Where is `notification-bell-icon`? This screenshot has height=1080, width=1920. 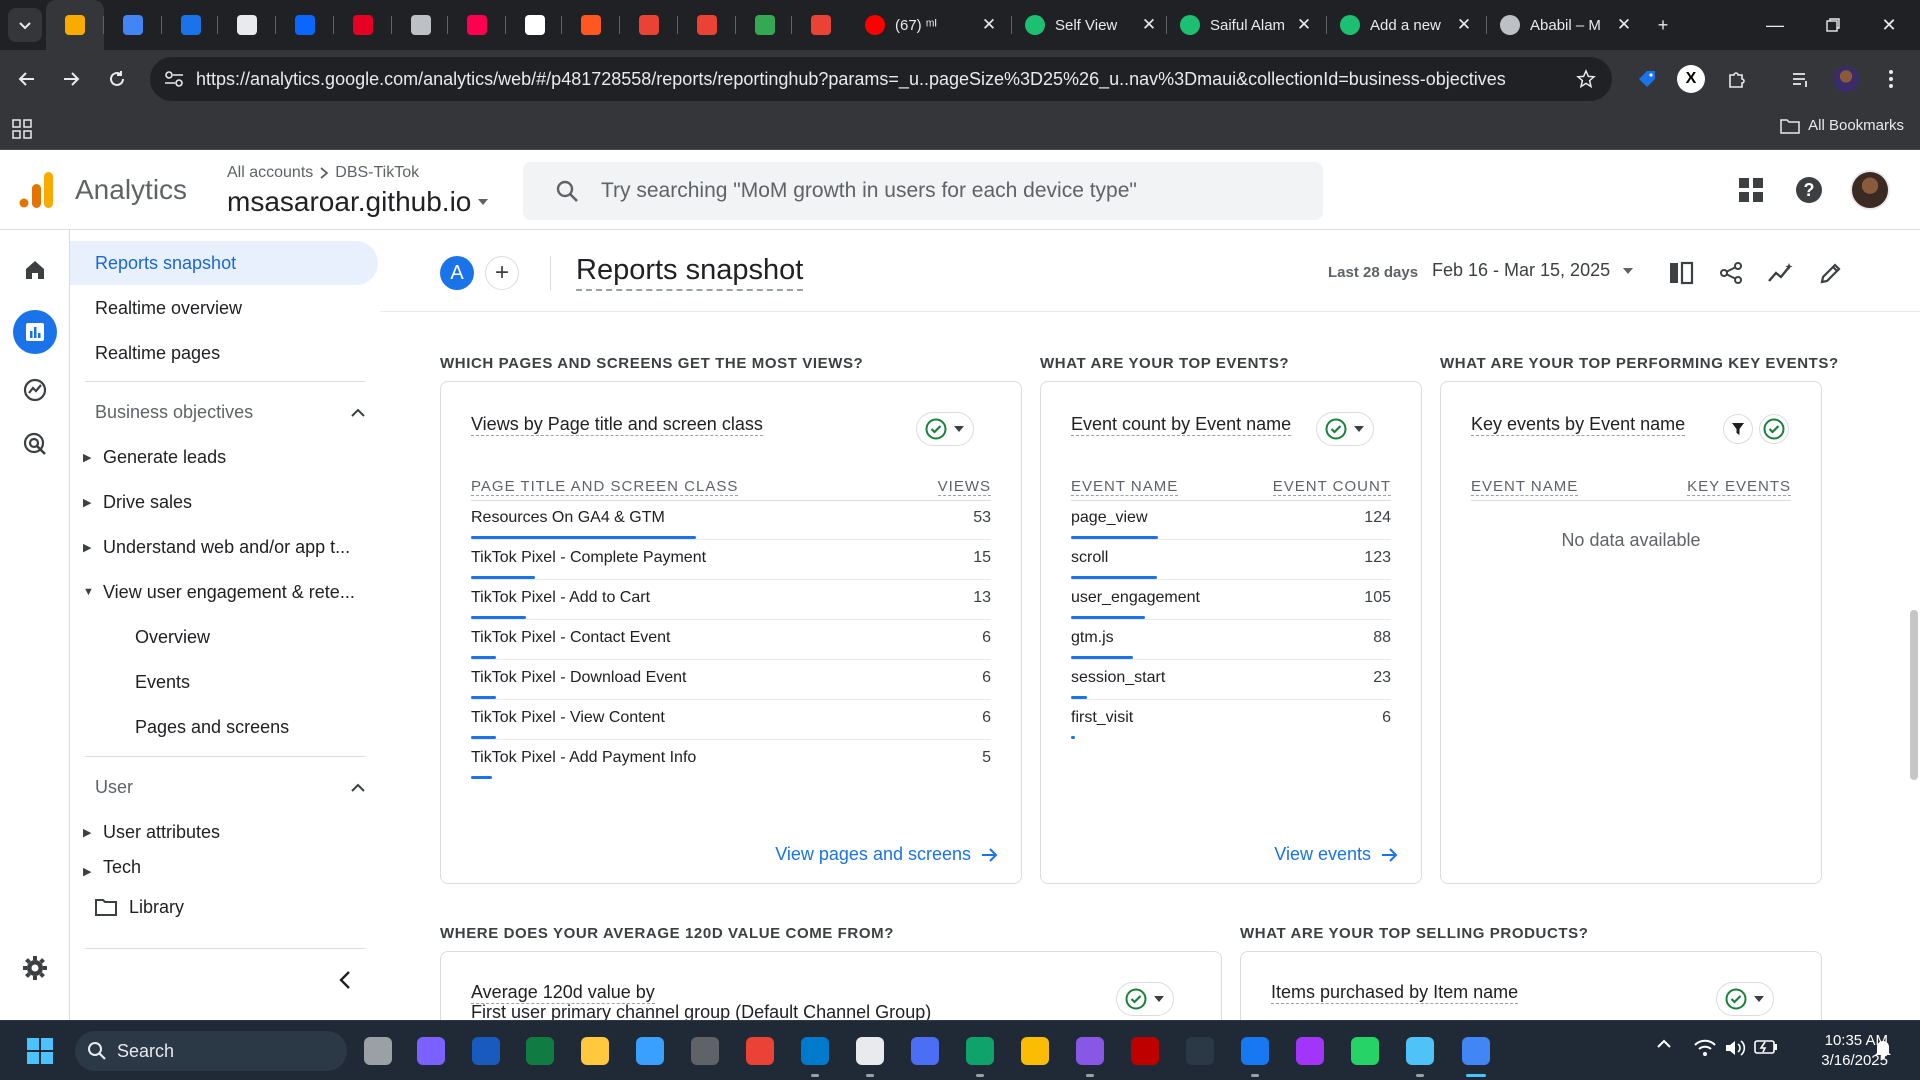 notification-bell-icon is located at coordinates (1883, 1049).